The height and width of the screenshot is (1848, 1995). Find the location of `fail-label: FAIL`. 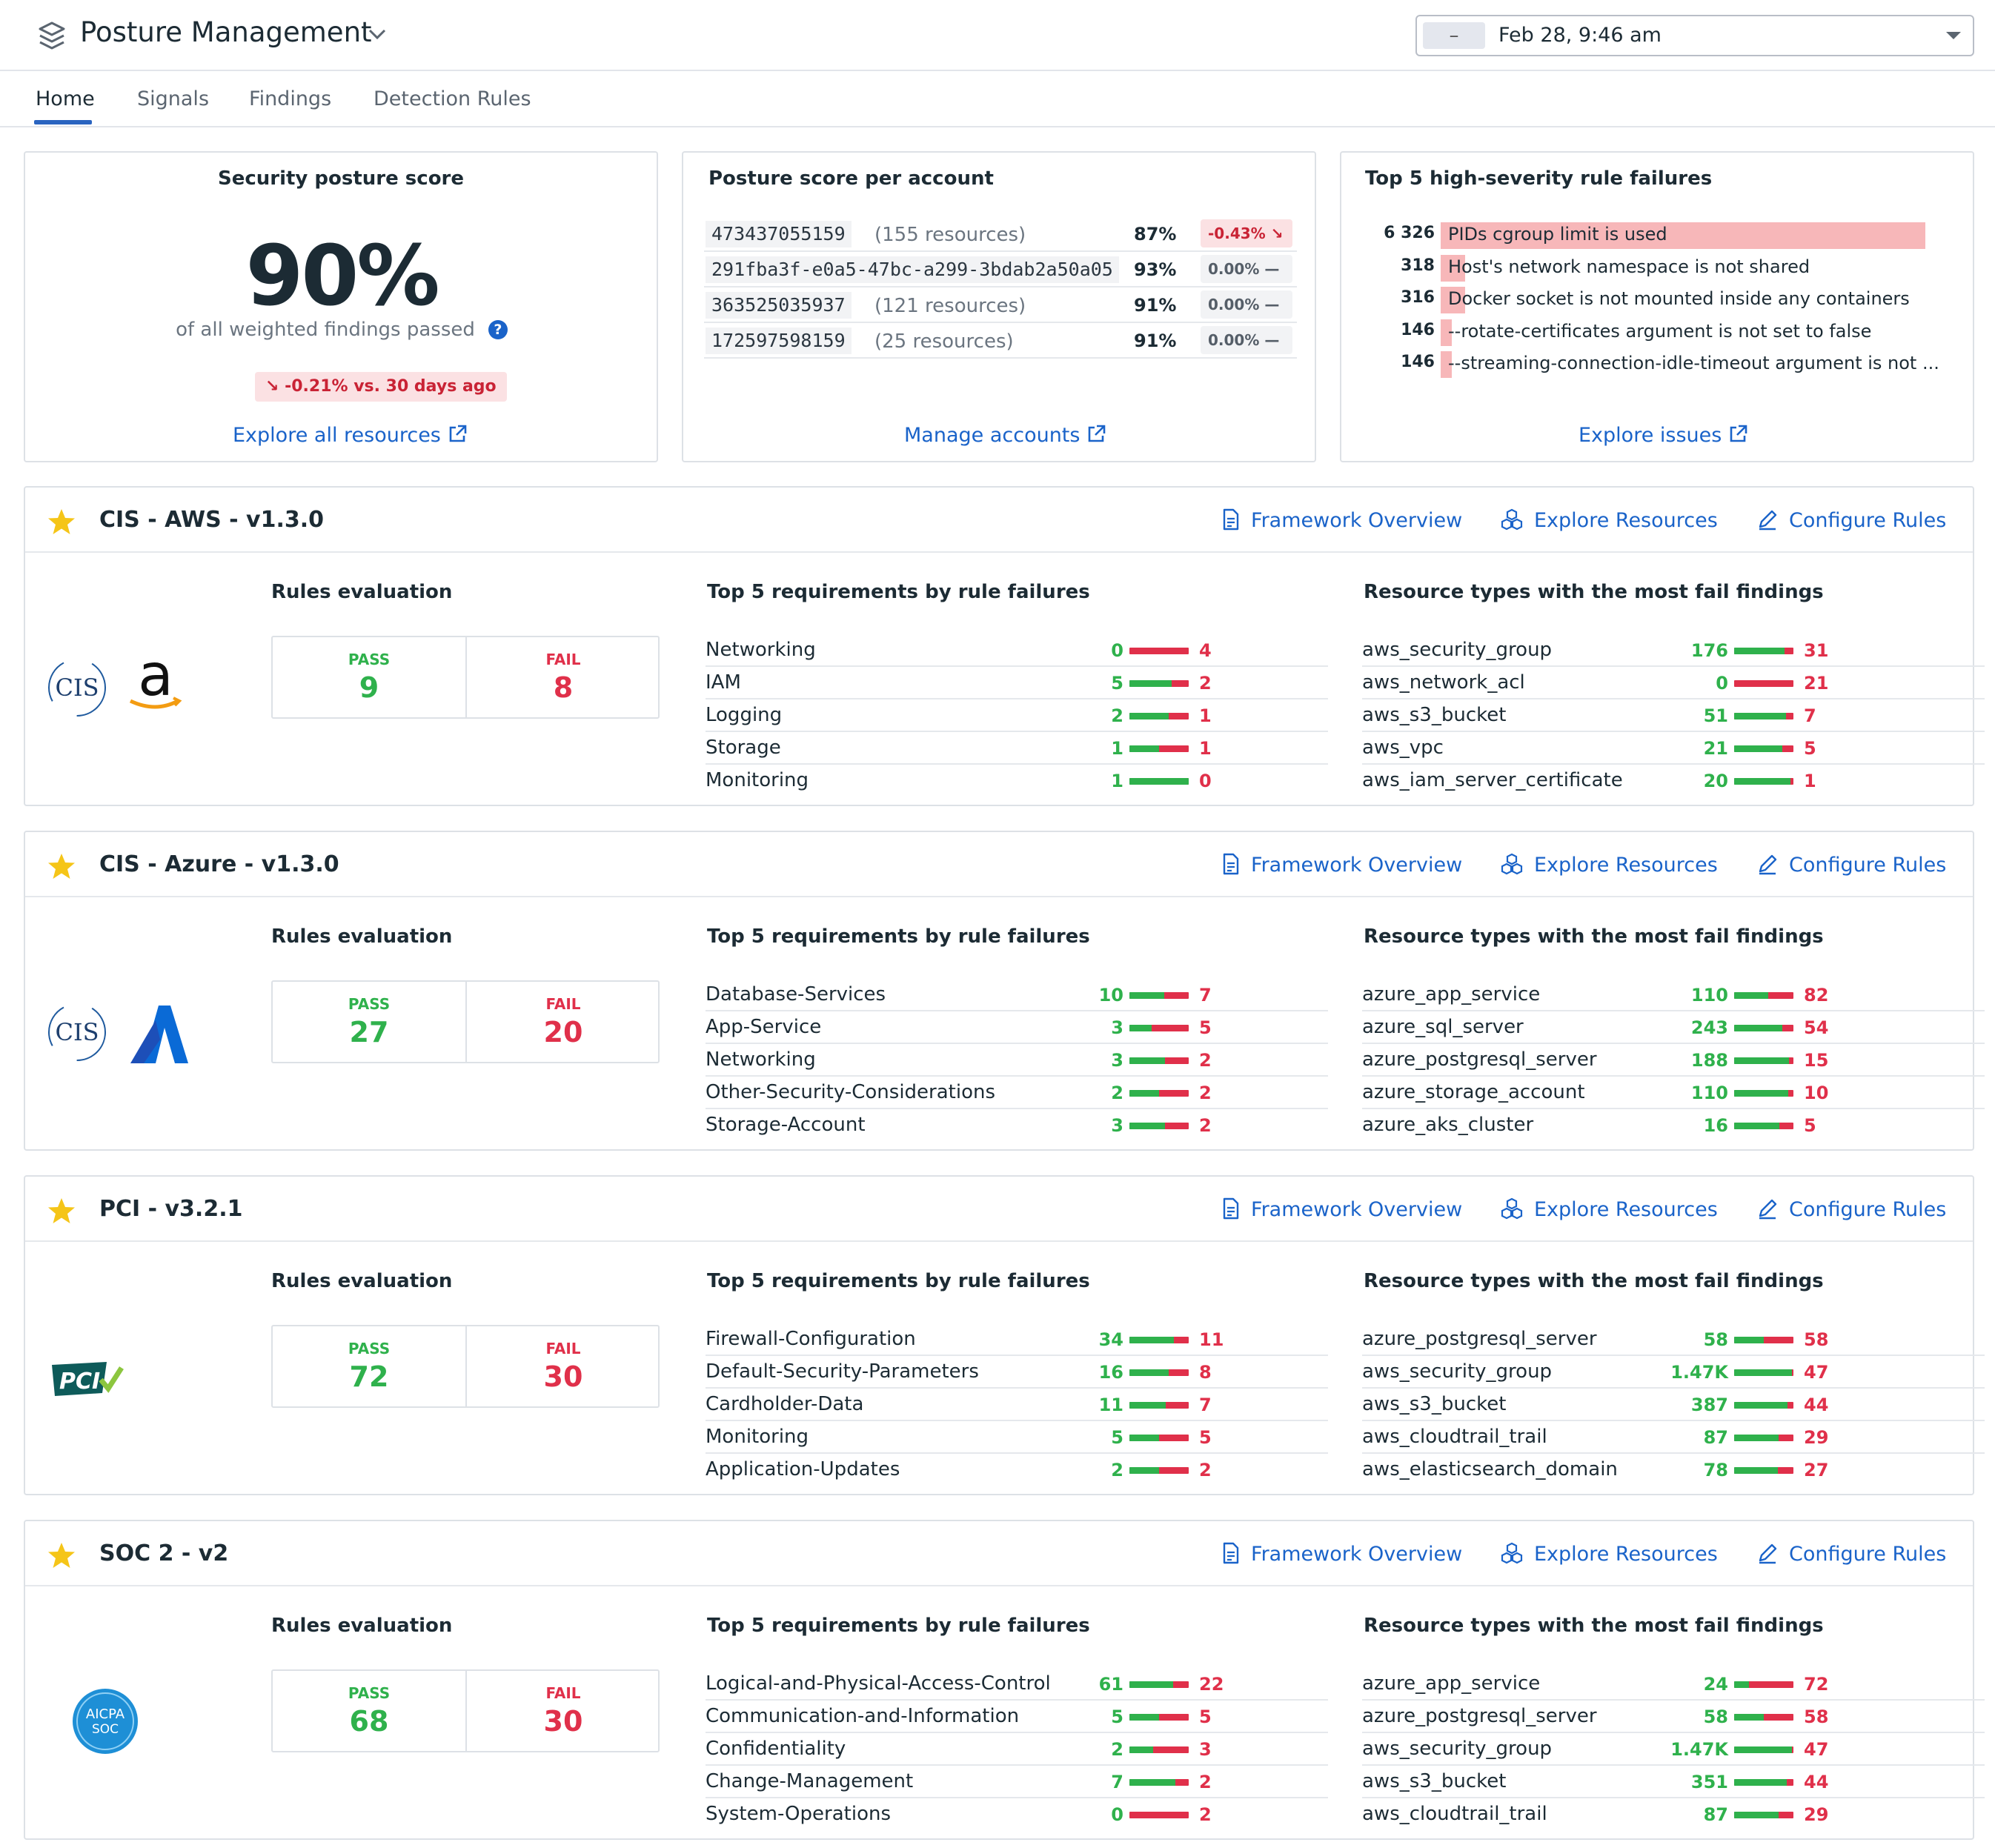

fail-label: FAIL is located at coordinates (563, 1349).